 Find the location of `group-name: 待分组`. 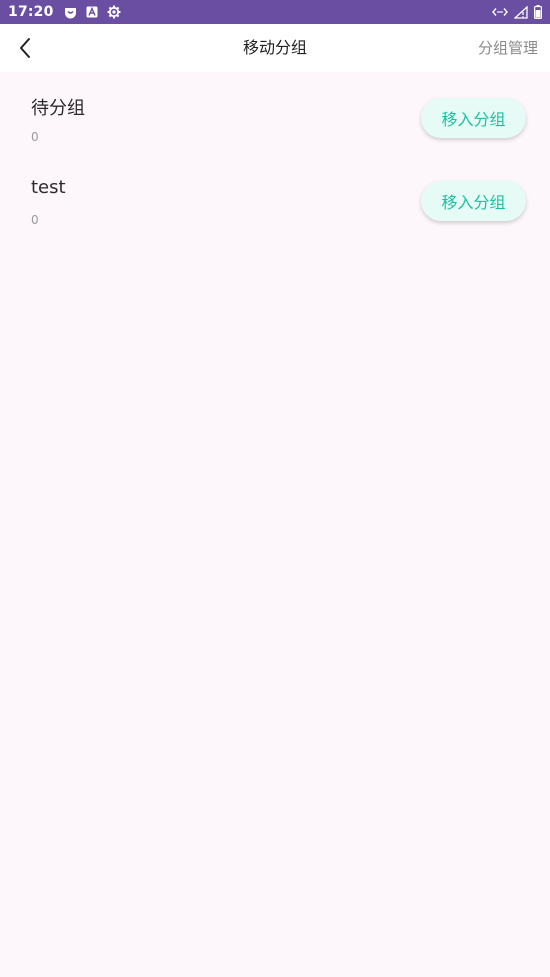

group-name: 待分组 is located at coordinates (58, 108).